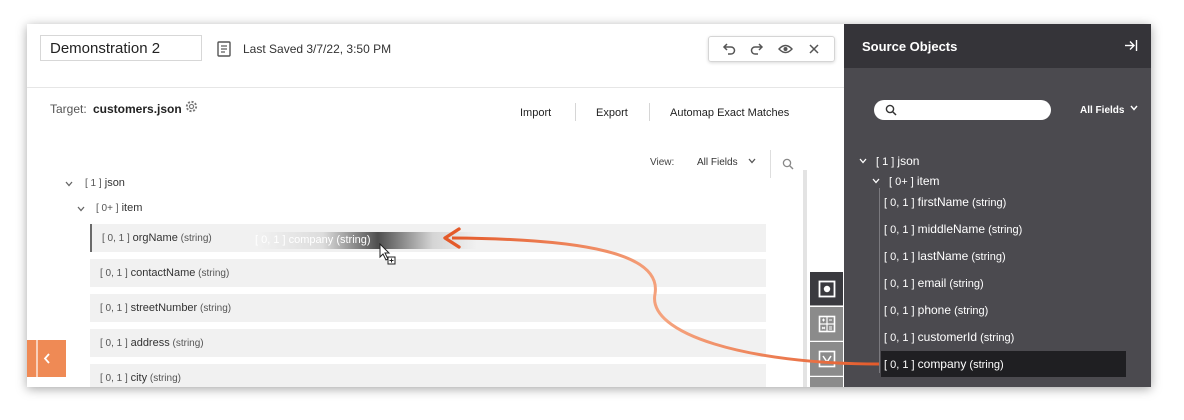  What do you see at coordinates (150, 343) in the screenshot?
I see `field-name: address` at bounding box center [150, 343].